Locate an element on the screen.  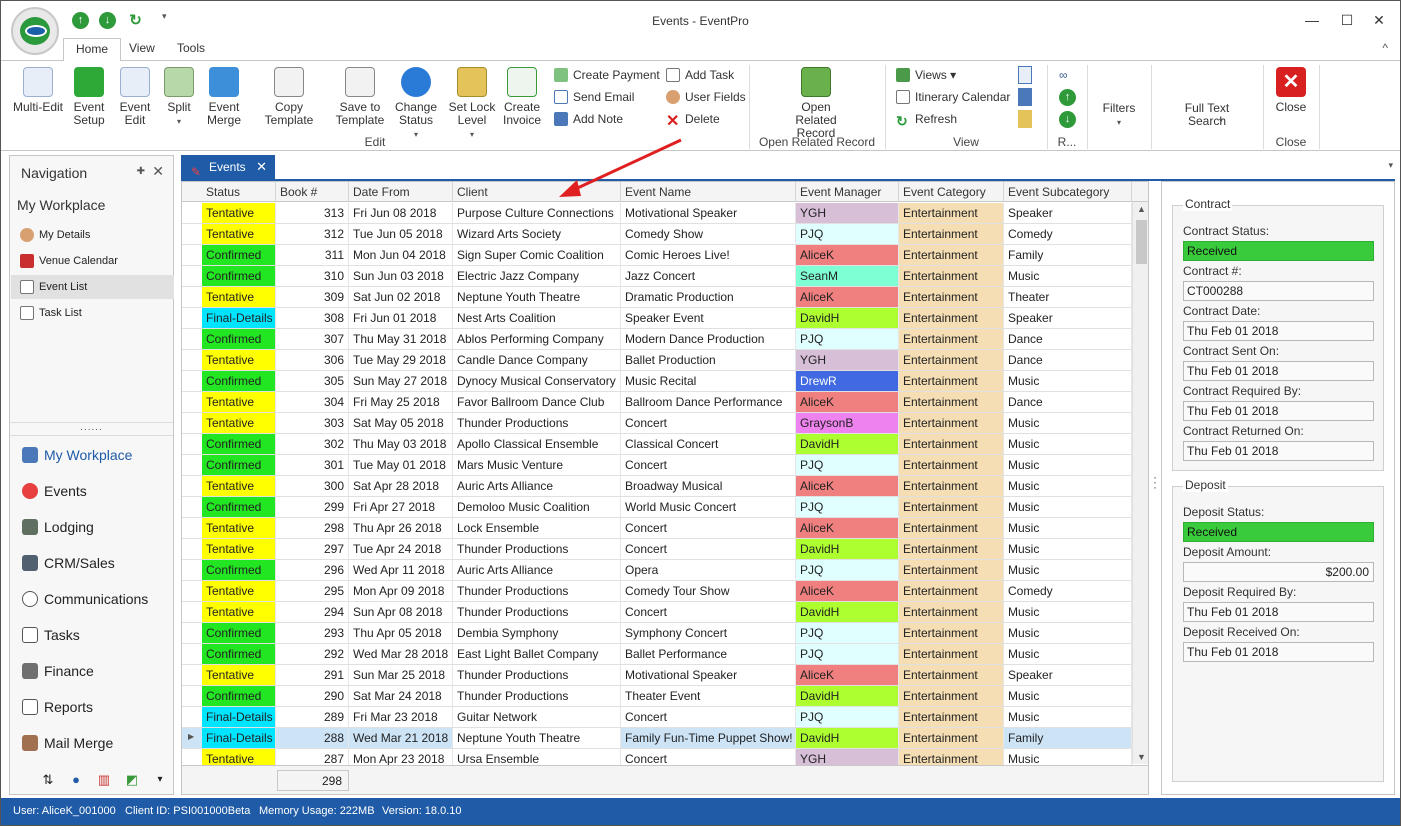
minimize-button: — is located at coordinates (1312, 20).